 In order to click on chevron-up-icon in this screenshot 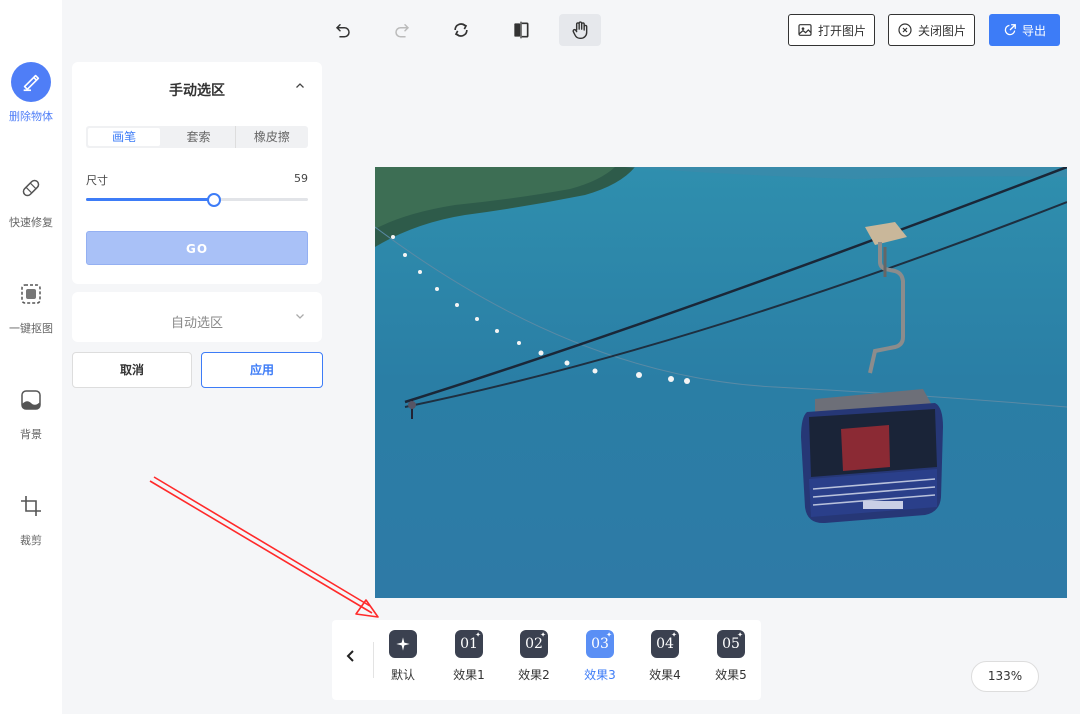, I will do `click(300, 88)`.